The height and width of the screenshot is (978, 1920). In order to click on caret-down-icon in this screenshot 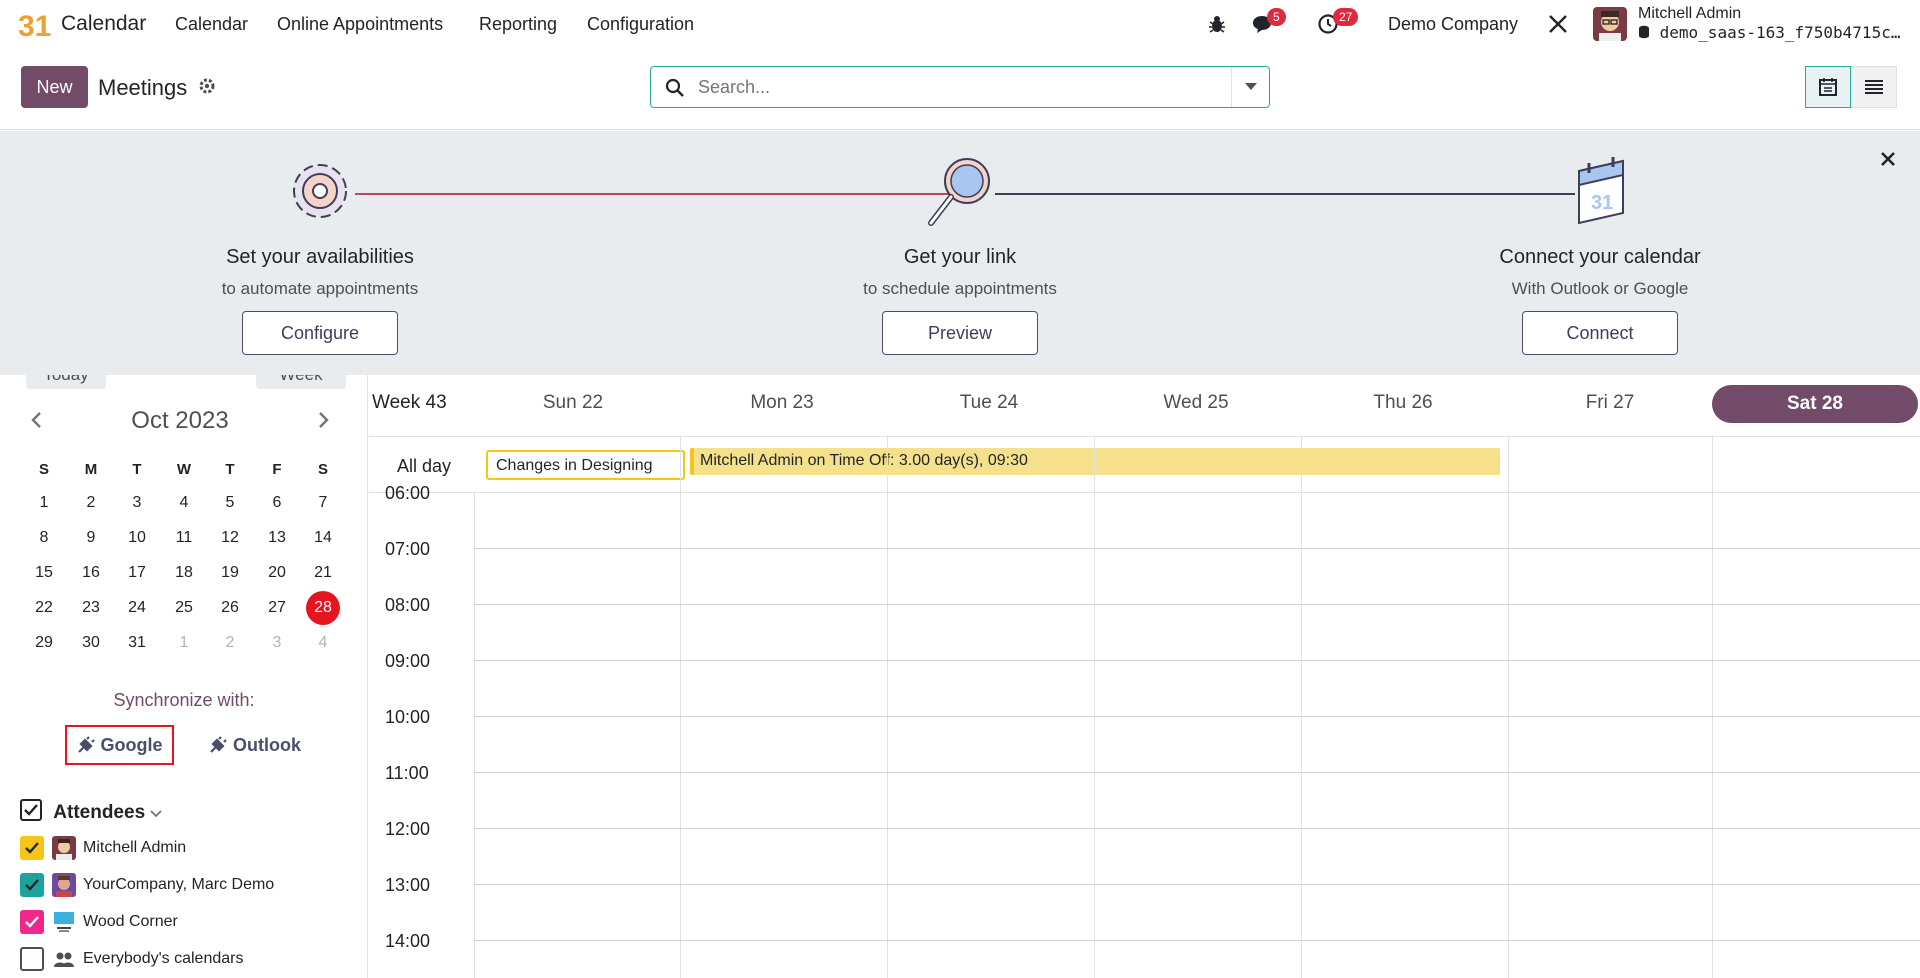, I will do `click(1250, 86)`.